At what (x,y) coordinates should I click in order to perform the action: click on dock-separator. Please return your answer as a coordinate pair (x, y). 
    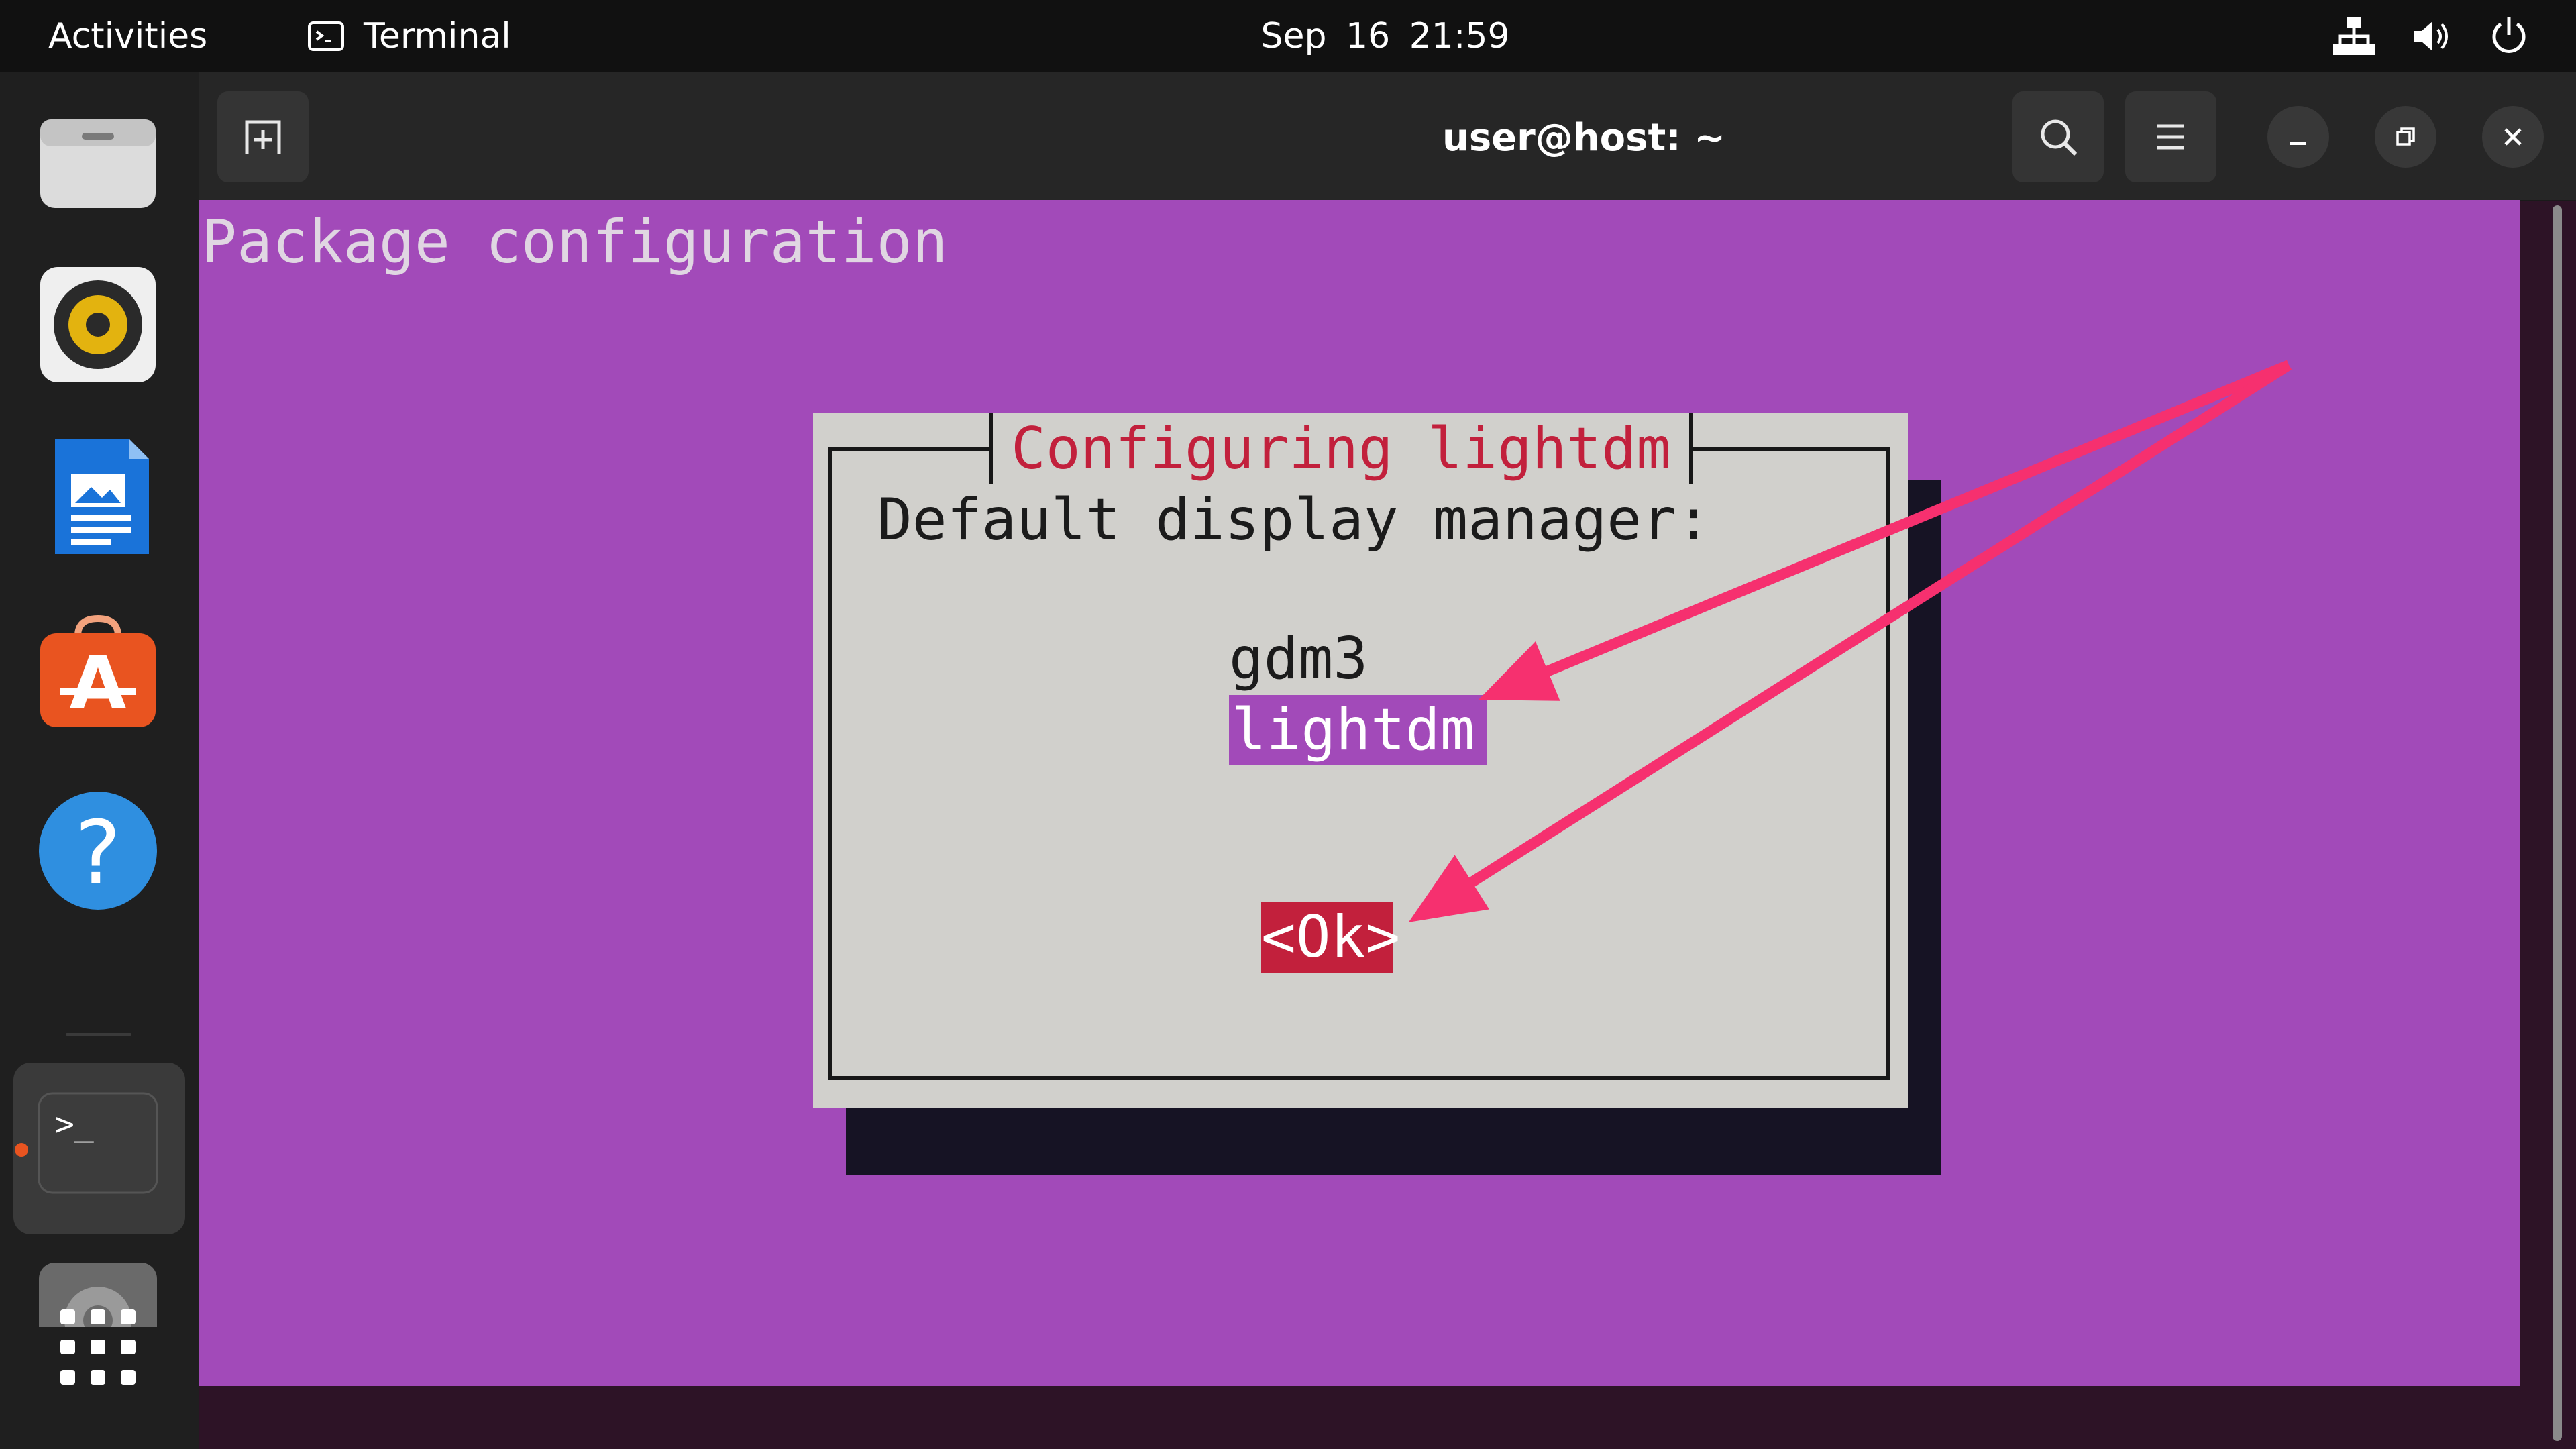
    Looking at the image, I should click on (98, 1034).